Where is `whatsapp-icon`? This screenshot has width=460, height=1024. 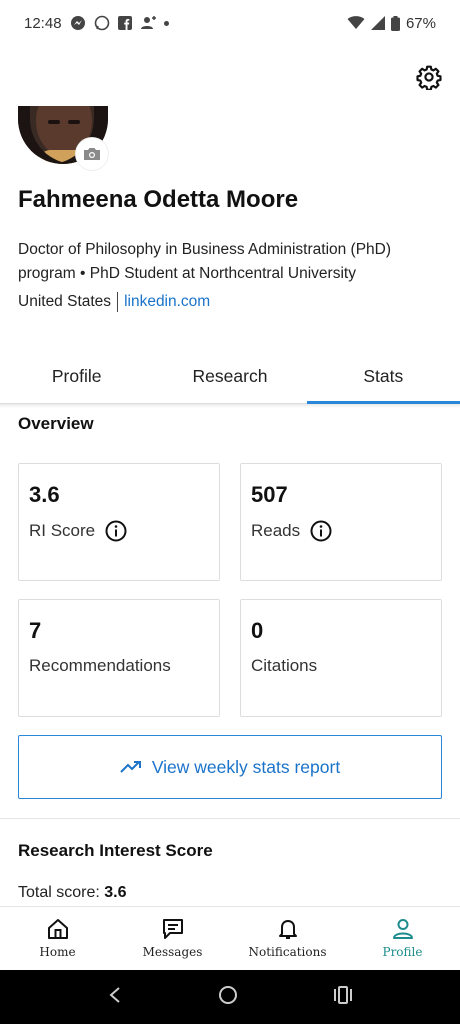 whatsapp-icon is located at coordinates (102, 23).